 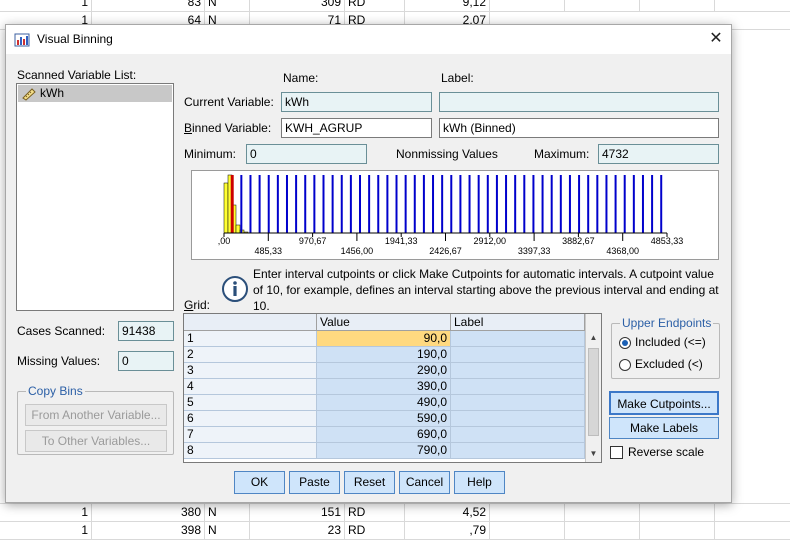 What do you see at coordinates (229, 102) in the screenshot?
I see `current-variable-label: Current Variable:` at bounding box center [229, 102].